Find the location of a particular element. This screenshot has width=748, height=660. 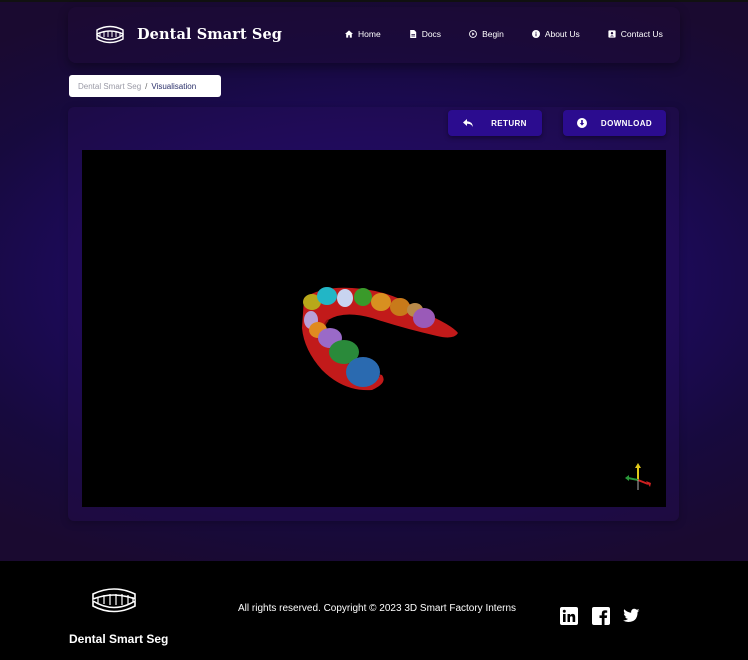

twitter-link is located at coordinates (631, 616).